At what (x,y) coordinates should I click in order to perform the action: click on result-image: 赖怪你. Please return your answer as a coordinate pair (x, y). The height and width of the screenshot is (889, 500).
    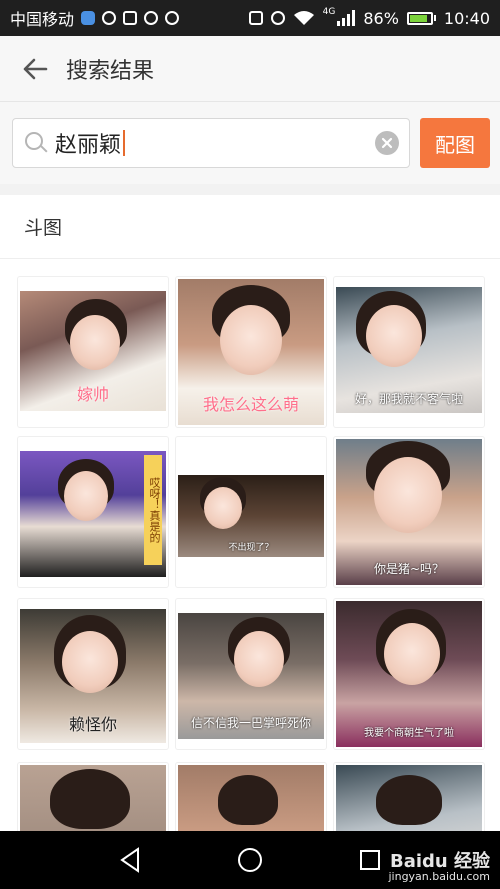
    Looking at the image, I should click on (93, 676).